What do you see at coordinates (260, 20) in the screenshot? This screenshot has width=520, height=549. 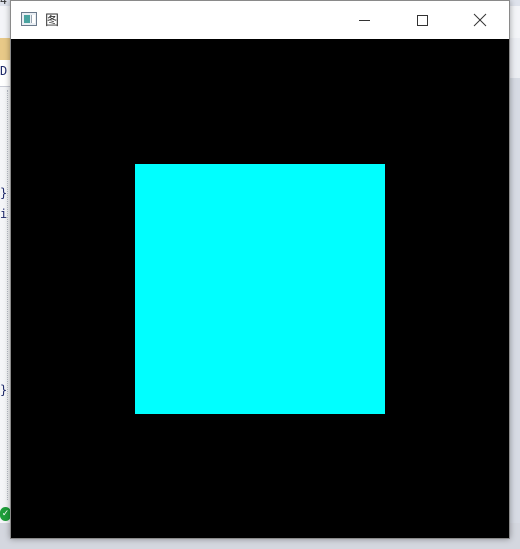 I see `title-bar: 图` at bounding box center [260, 20].